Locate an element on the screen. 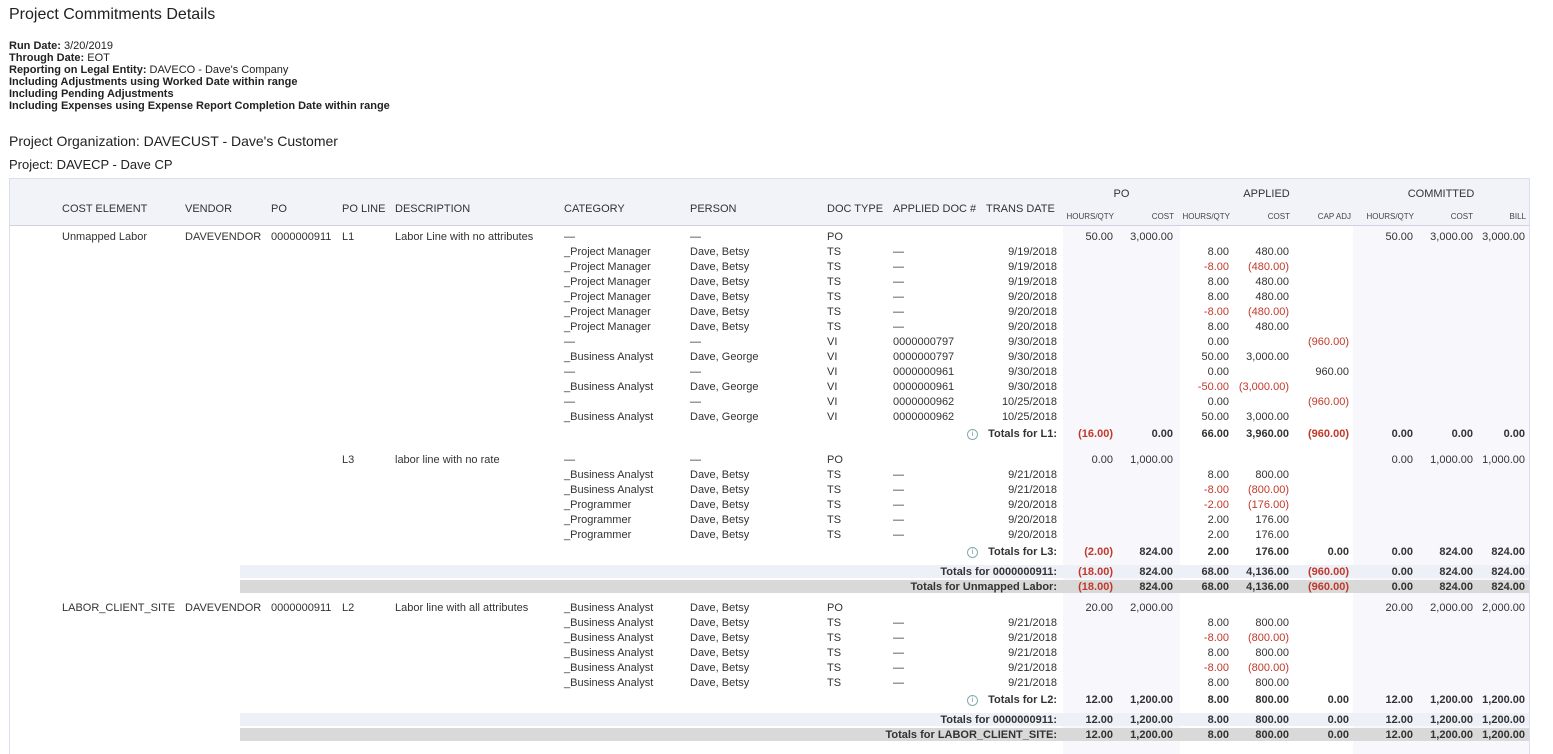 The width and height of the screenshot is (1553, 754). total-poc: 1,200.00 is located at coordinates (1151, 720).